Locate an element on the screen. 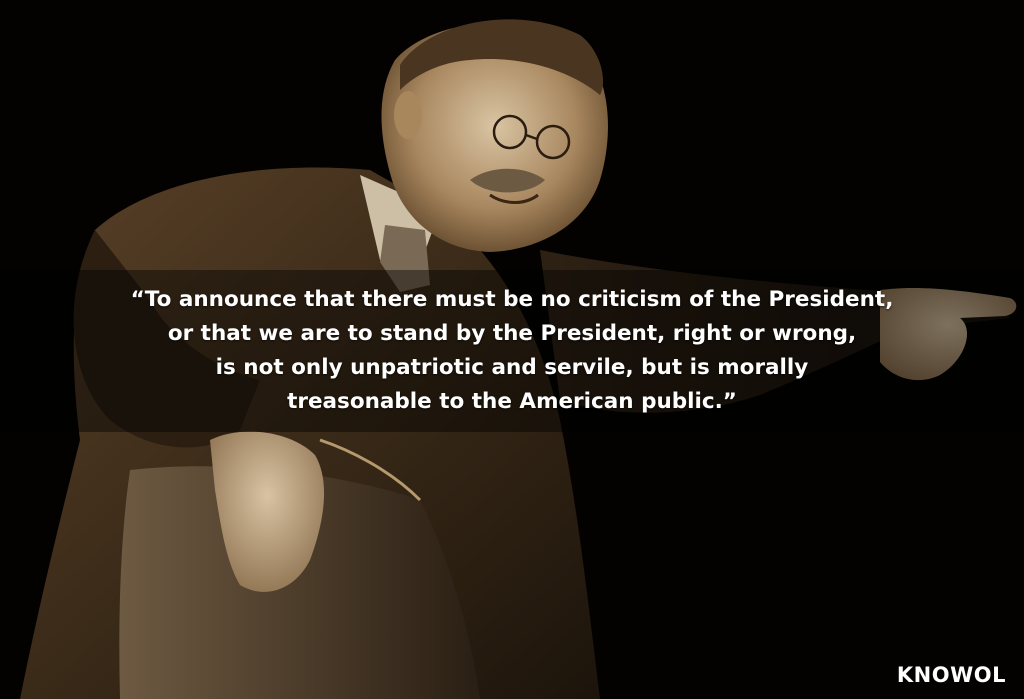 This screenshot has width=1024, height=699. quote-line-4: treasonable to the American public.” is located at coordinates (512, 401).